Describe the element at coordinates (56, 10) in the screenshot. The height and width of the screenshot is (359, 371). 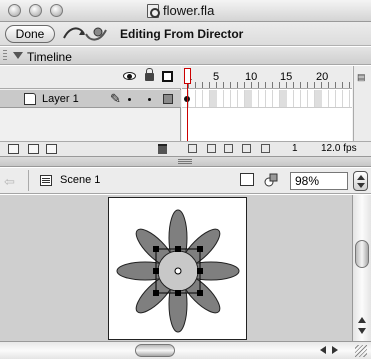
I see `zoom-window-button` at that location.